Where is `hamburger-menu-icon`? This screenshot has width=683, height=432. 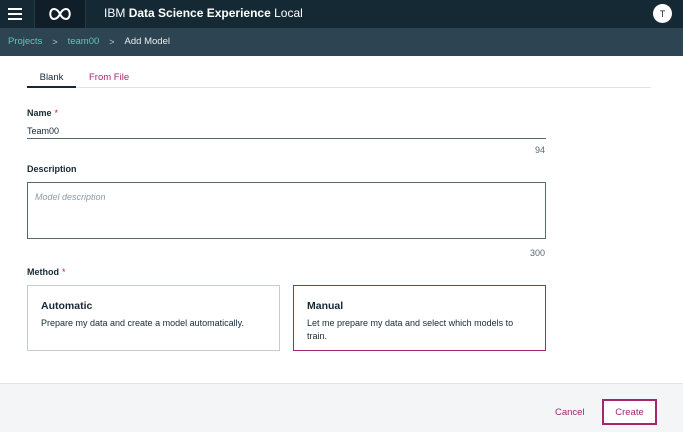 hamburger-menu-icon is located at coordinates (15, 14).